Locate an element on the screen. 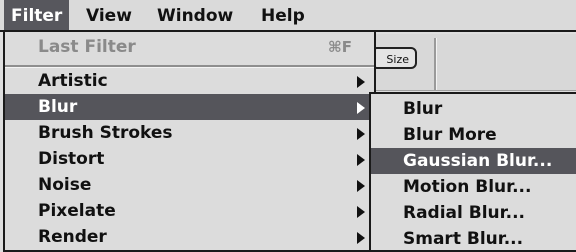  menu-item-label: Render is located at coordinates (72, 237).